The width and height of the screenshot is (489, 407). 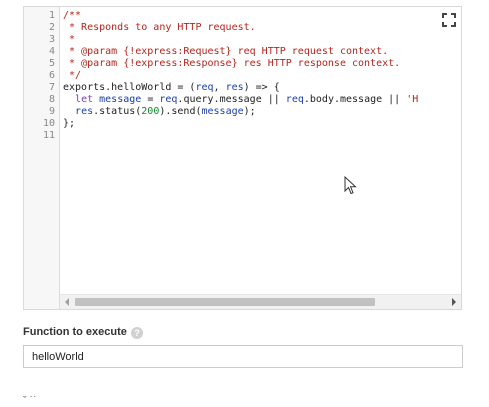 What do you see at coordinates (129, 87) in the screenshot?
I see `code-token: exports.helloWorld = (` at bounding box center [129, 87].